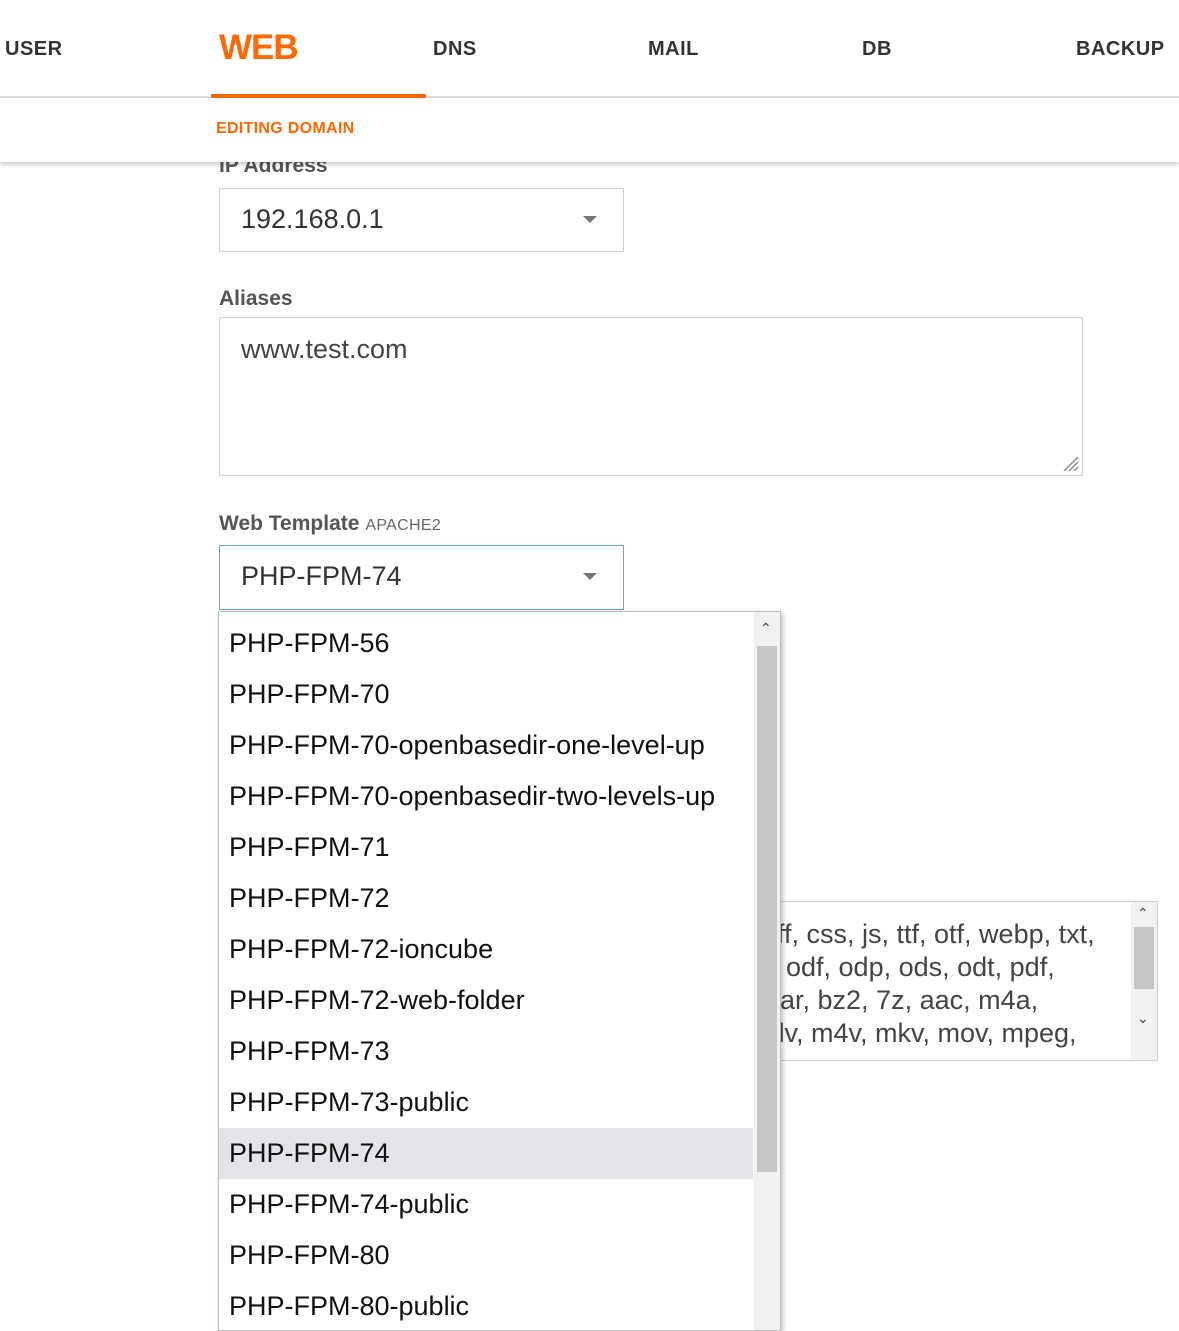 This screenshot has height=1331, width=1179. I want to click on web-template-label: Web Template APACHE2, so click(330, 524).